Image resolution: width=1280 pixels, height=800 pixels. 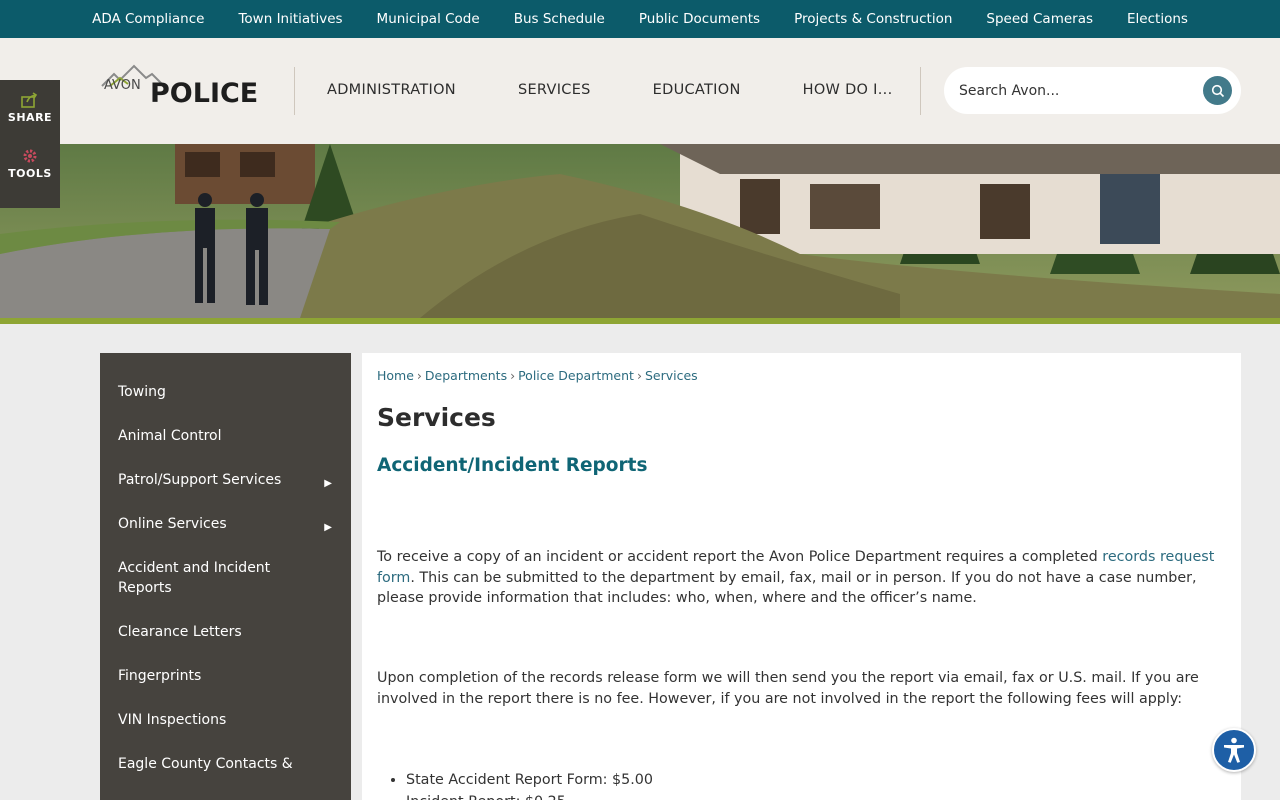 I want to click on sidebar-item-label: Online Services, so click(x=172, y=524).